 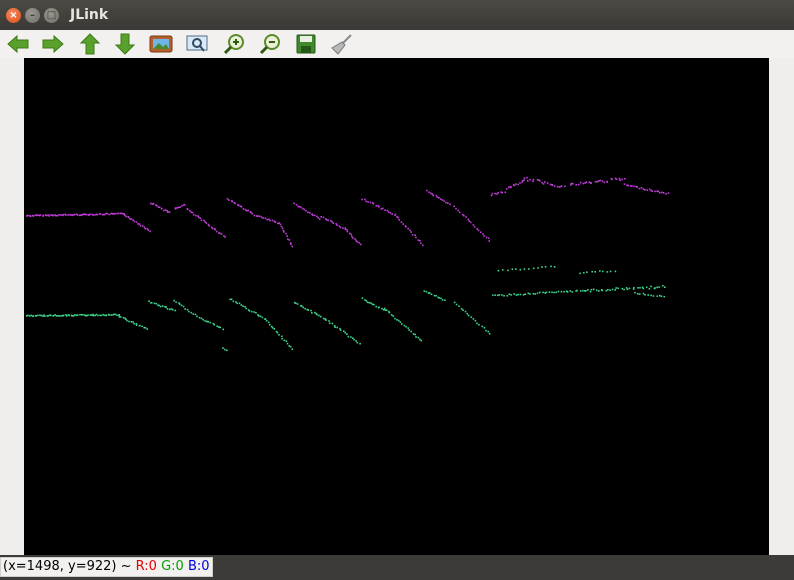 I want to click on save-icon, so click(x=306, y=44).